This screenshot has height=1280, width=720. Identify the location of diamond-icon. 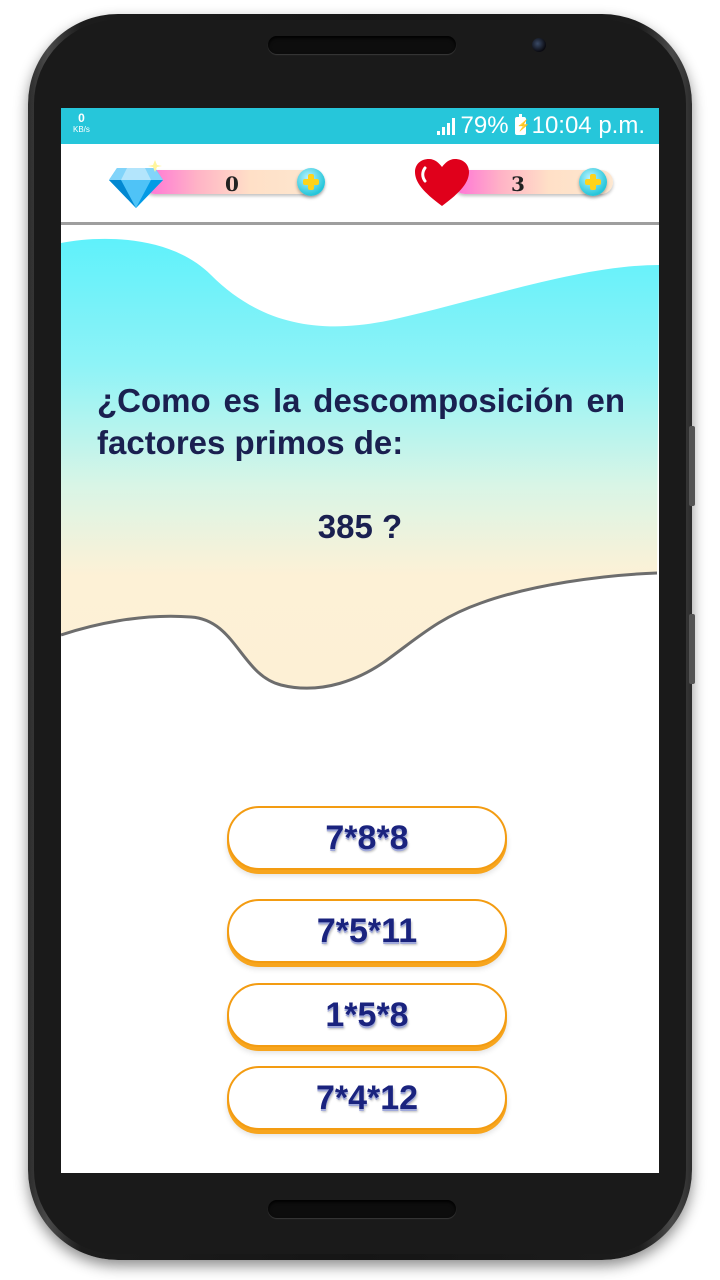
(136, 184).